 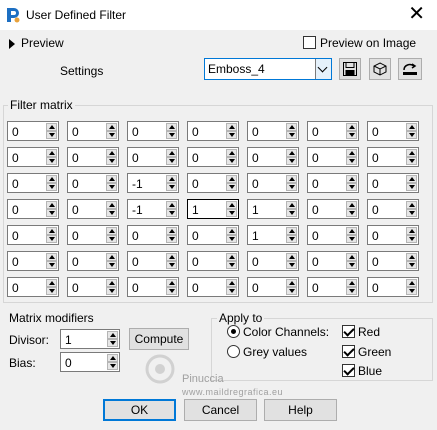 What do you see at coordinates (90, 339) in the screenshot?
I see `divisor-spinner: 1` at bounding box center [90, 339].